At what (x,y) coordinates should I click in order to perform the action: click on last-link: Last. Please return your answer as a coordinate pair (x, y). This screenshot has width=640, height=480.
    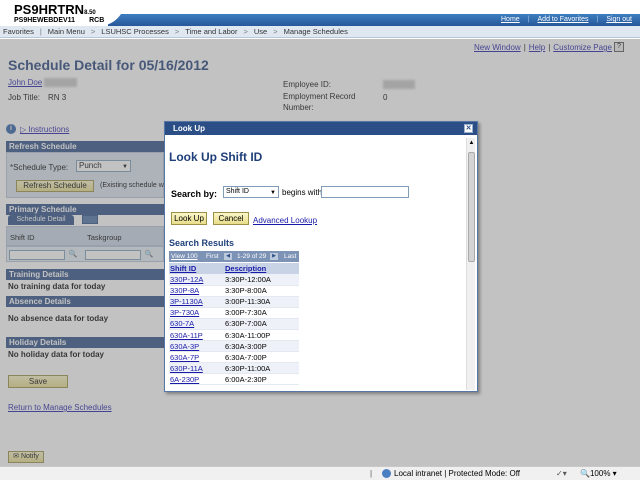
    Looking at the image, I should click on (290, 256).